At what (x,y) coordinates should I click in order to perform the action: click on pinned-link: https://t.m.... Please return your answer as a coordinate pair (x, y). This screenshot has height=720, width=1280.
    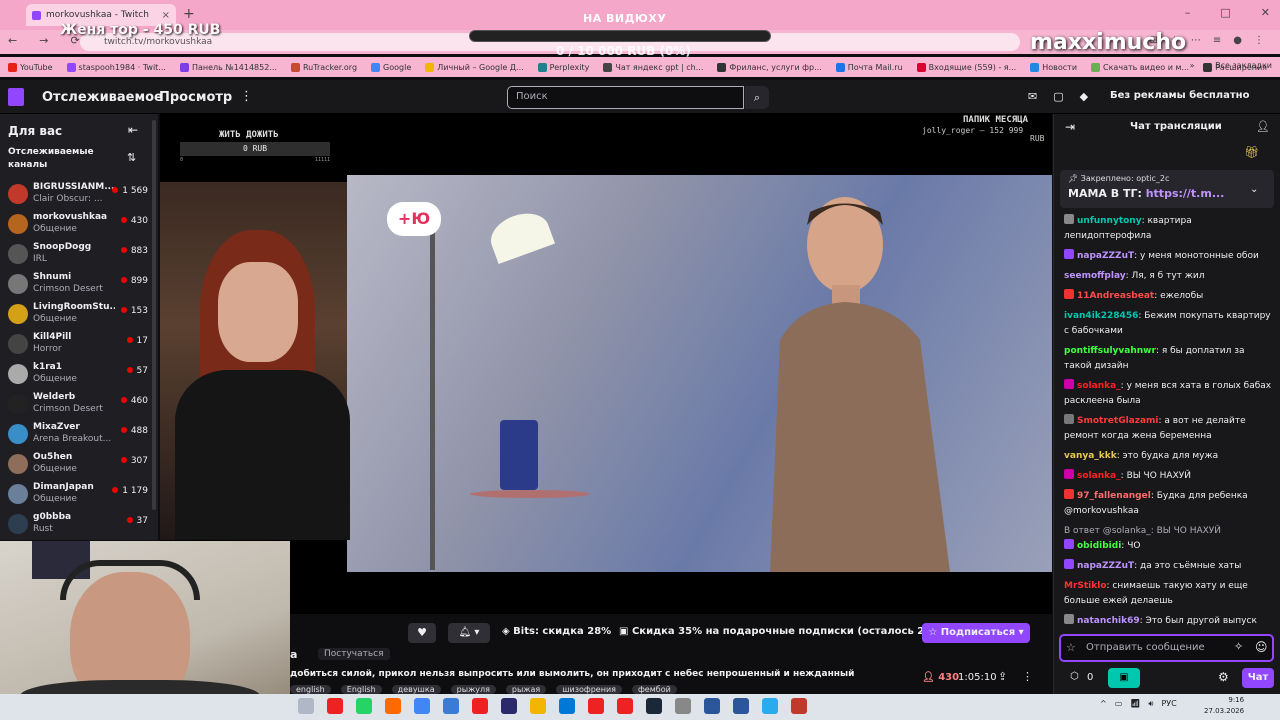
    Looking at the image, I should click on (1185, 193).